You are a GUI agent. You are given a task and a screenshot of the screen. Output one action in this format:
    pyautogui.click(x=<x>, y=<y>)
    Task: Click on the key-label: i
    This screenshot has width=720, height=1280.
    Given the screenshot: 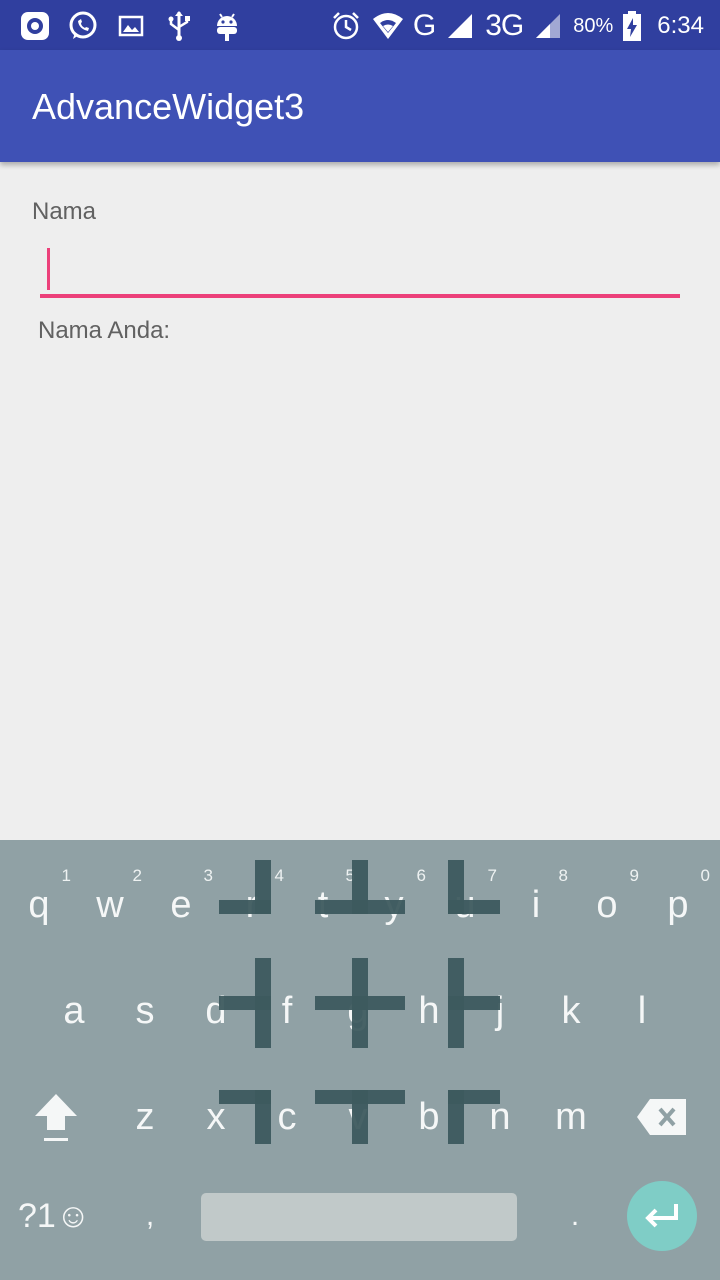 What is the action you would take?
    pyautogui.click(x=536, y=904)
    